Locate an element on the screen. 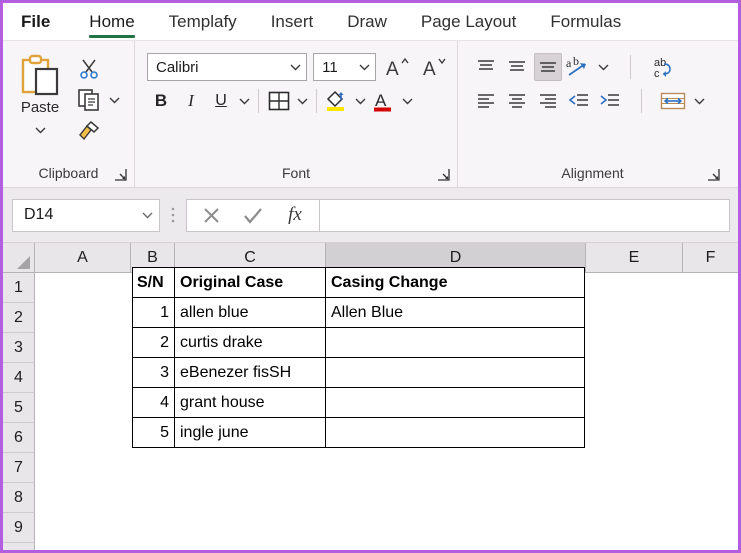 The image size is (741, 553). font-size-value: 11 is located at coordinates (330, 67).